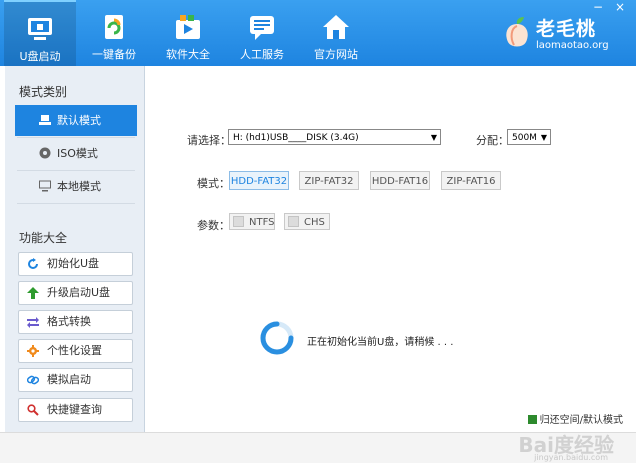 Image resolution: width=636 pixels, height=463 pixels. Describe the element at coordinates (598, 7) in the screenshot. I see `minimize-button: −` at that location.